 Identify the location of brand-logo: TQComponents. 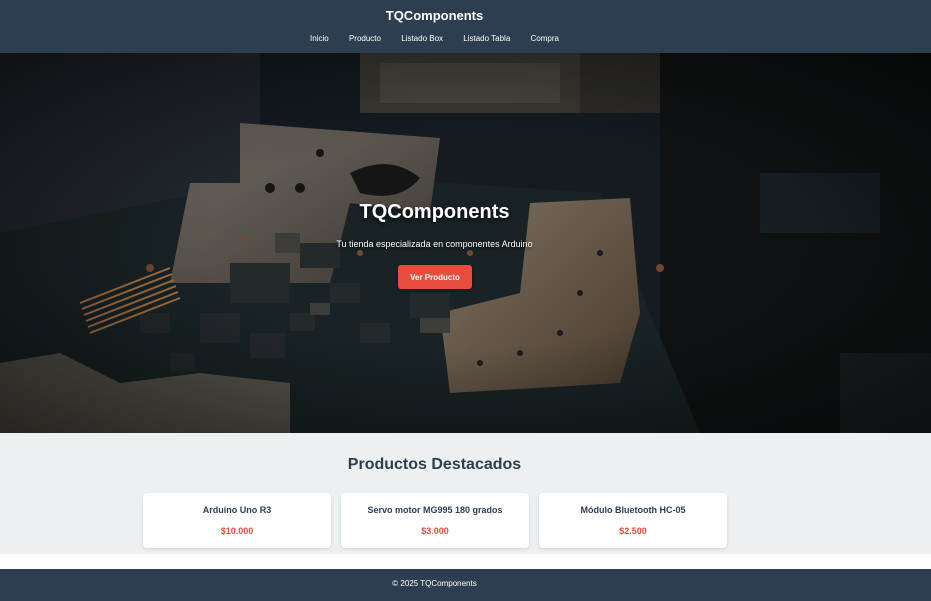
(434, 15).